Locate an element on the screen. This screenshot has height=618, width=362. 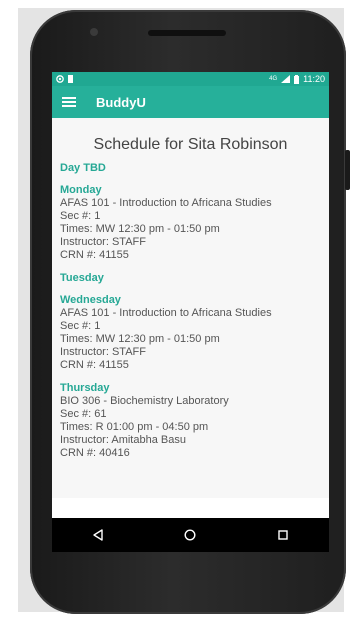
course-detail-line: Times: R 01:00 pm - 04:50 pm is located at coordinates (134, 427).